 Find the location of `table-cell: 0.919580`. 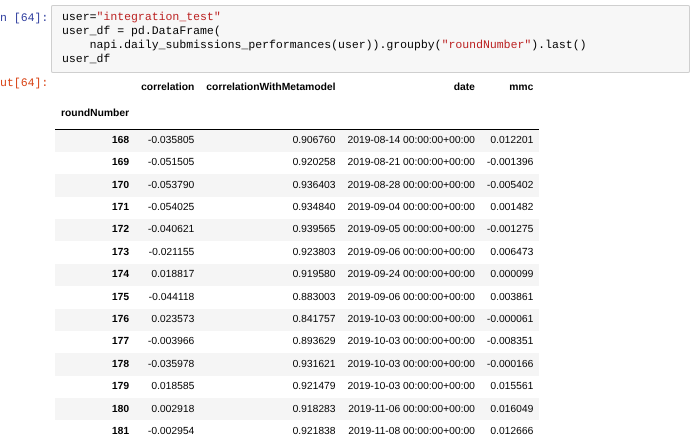

table-cell: 0.919580 is located at coordinates (271, 275).